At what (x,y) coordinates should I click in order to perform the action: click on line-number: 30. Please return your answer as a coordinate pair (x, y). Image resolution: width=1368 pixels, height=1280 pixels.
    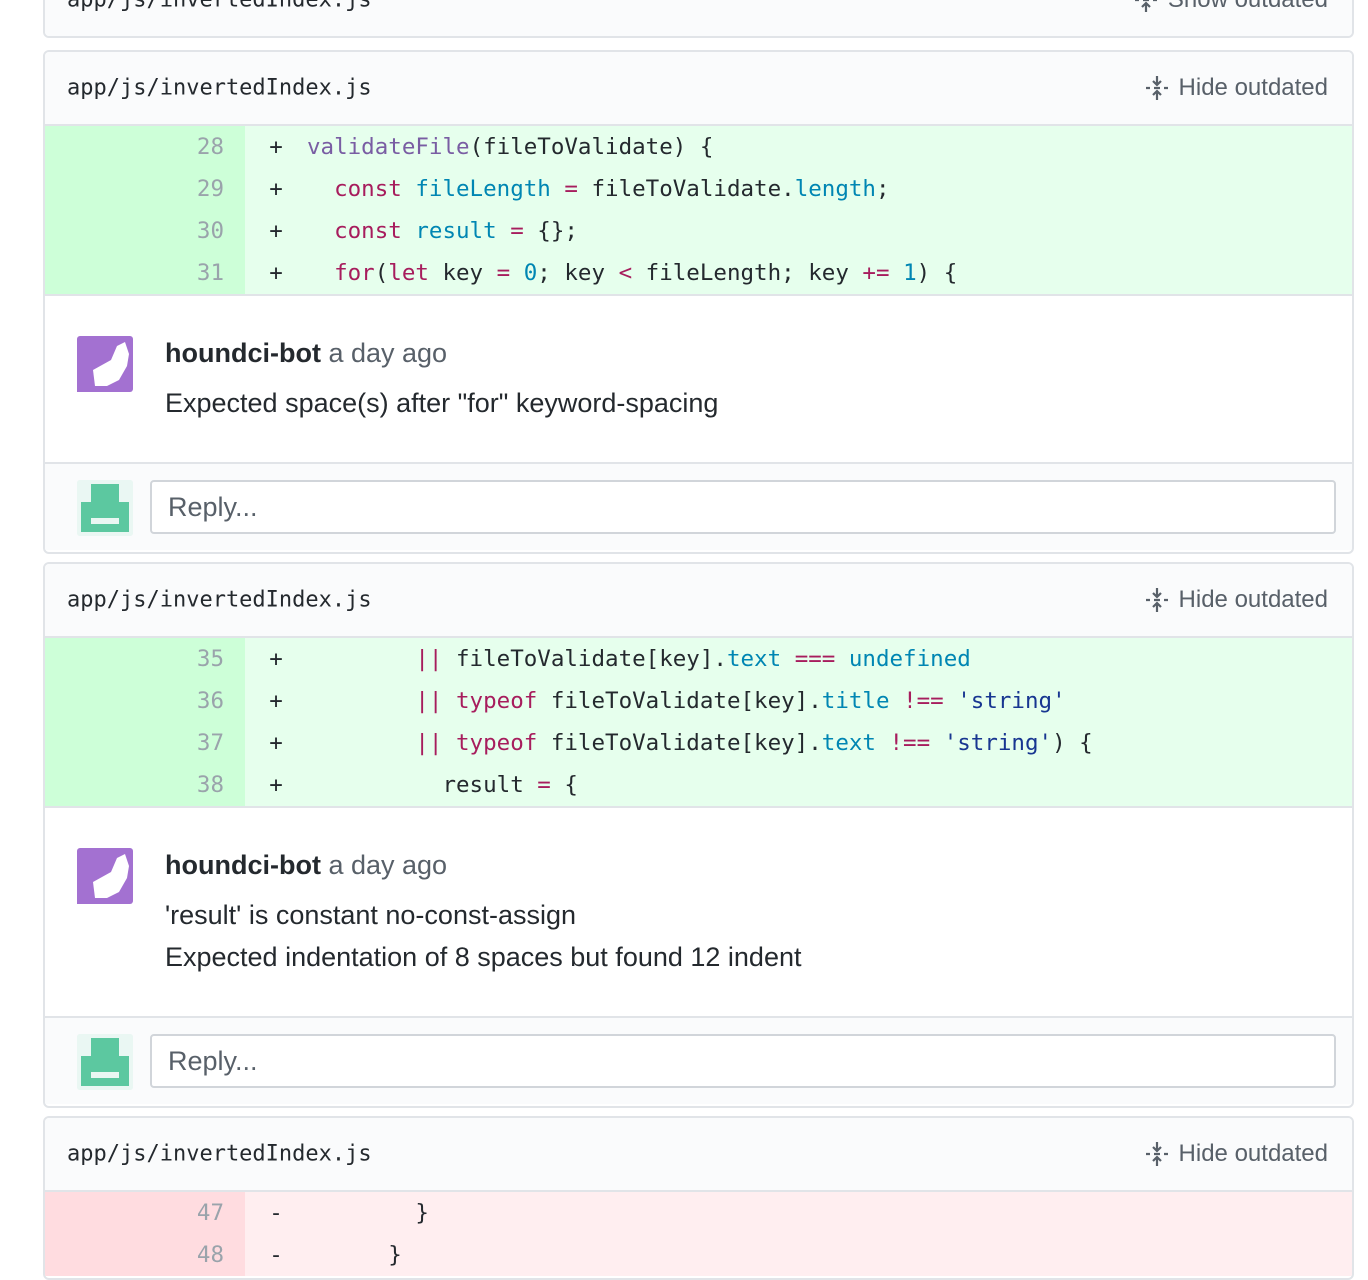
    Looking at the image, I should click on (145, 231).